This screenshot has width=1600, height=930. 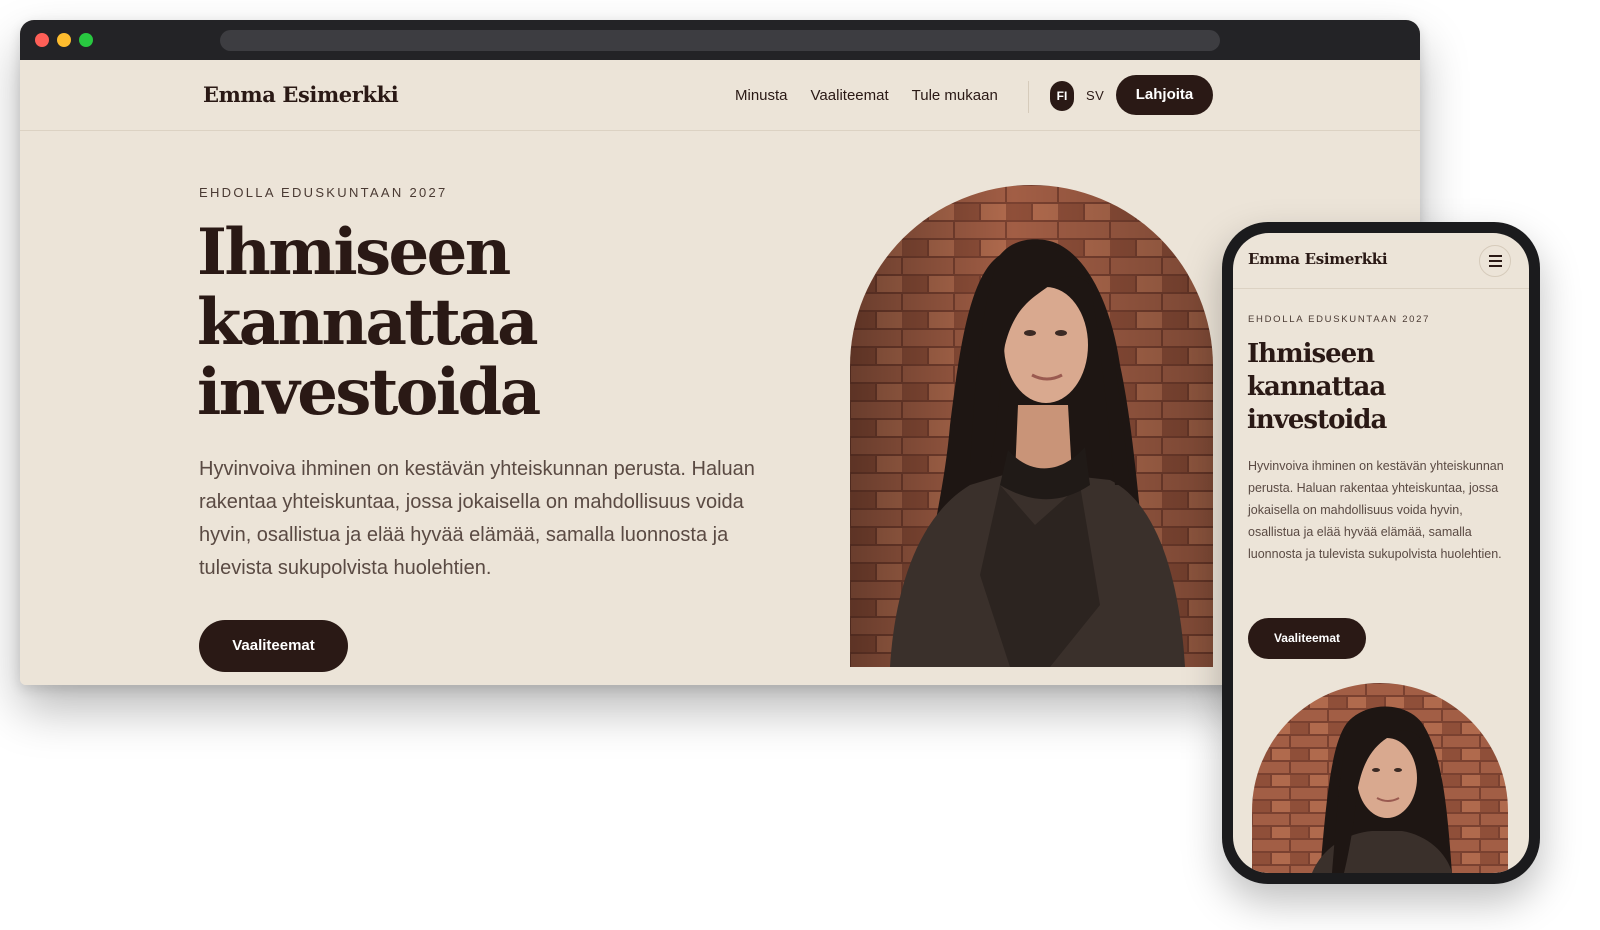 What do you see at coordinates (354, 252) in the screenshot?
I see `headline-line-1: Ihmiseen` at bounding box center [354, 252].